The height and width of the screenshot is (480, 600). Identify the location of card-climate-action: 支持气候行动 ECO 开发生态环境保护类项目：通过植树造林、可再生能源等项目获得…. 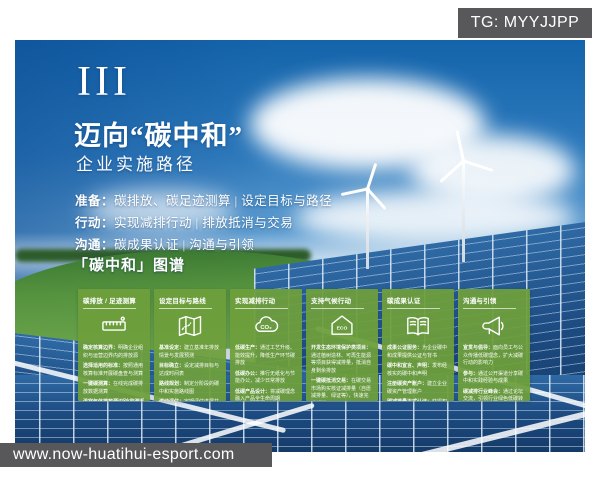
(342, 345).